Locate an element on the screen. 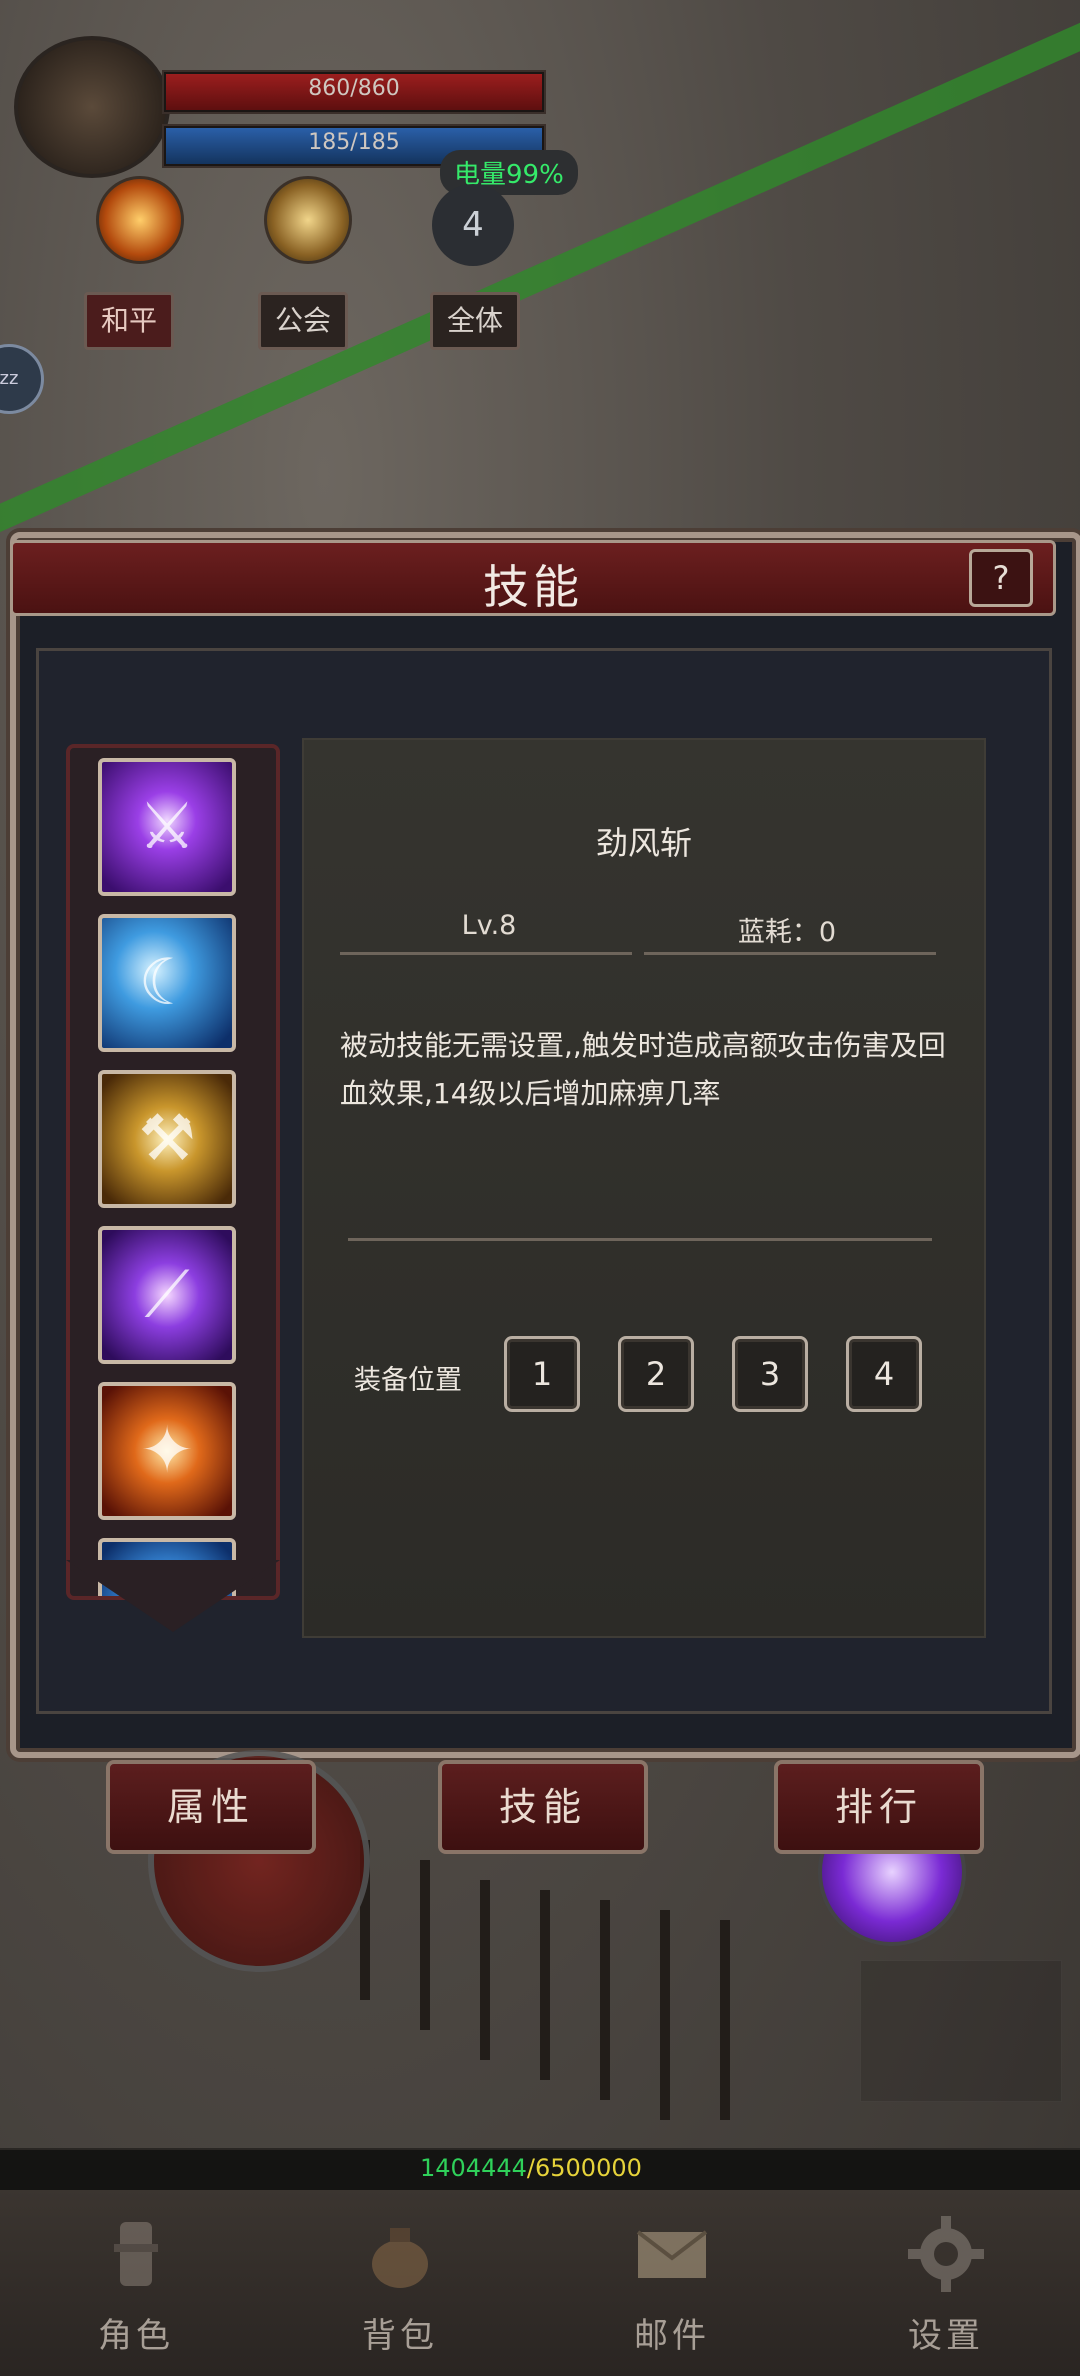  nav-settings: 设置 is located at coordinates (946, 2283).